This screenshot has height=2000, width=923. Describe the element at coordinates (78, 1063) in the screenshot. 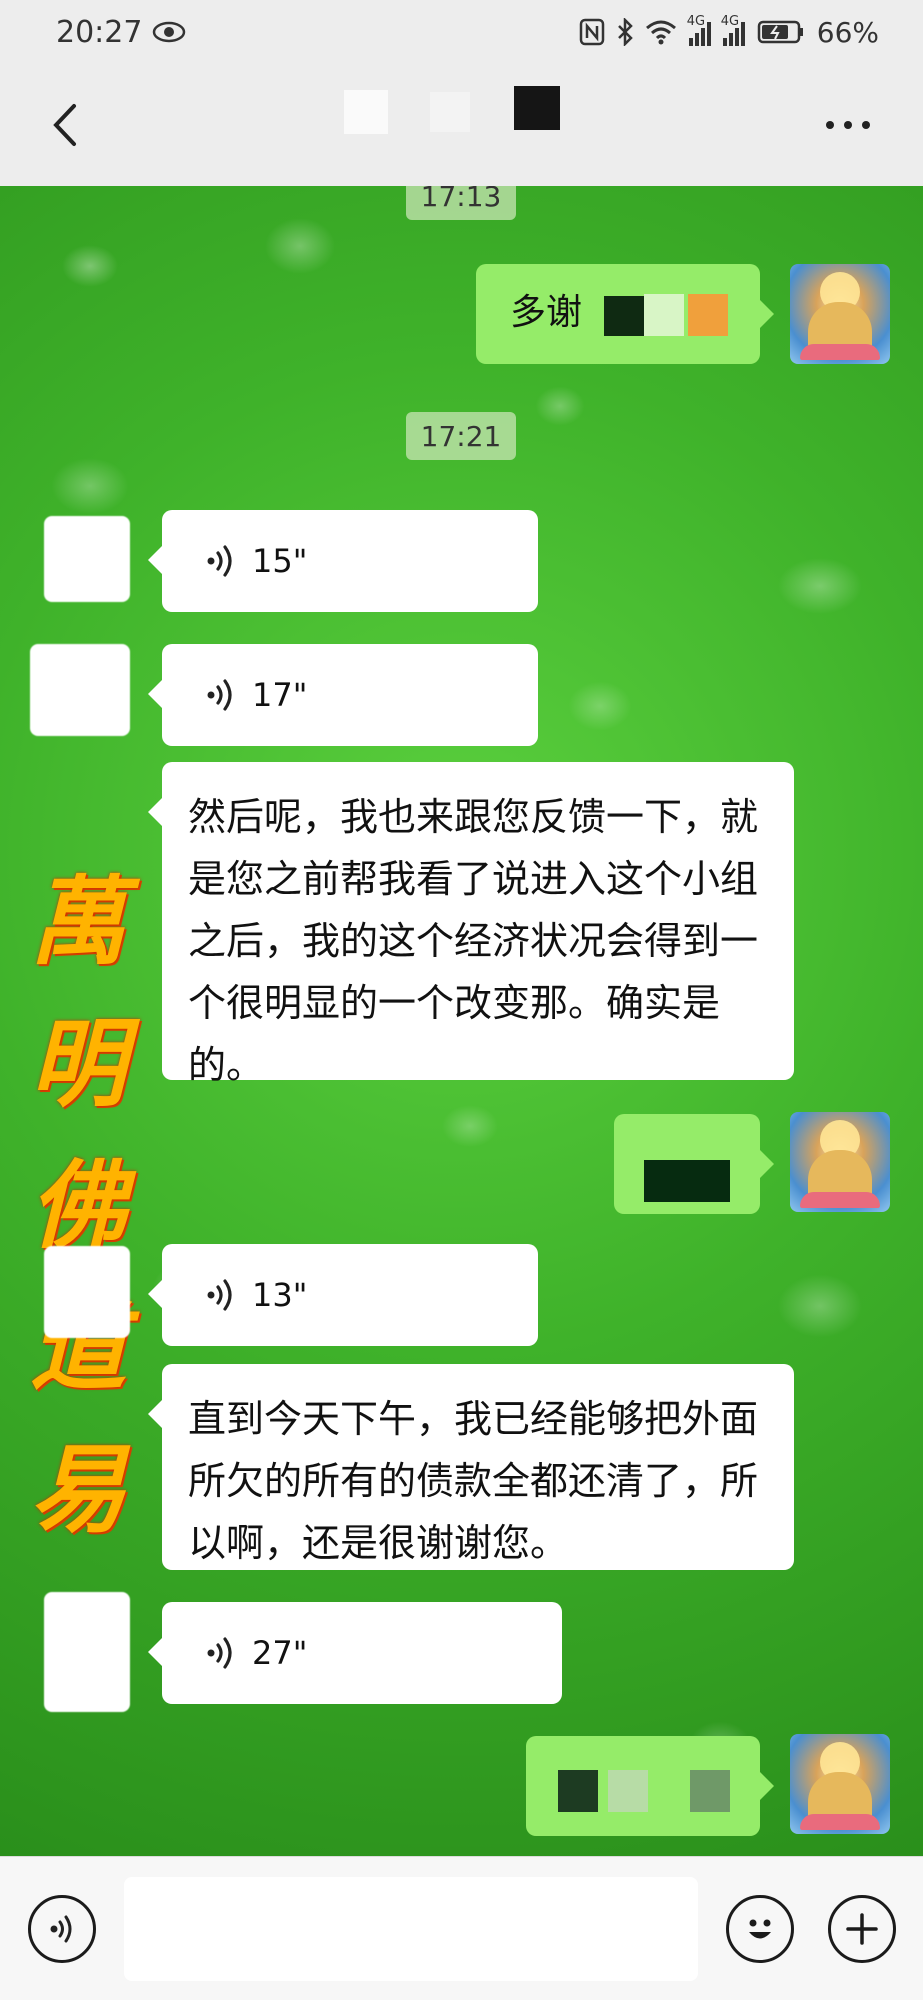

I see `watermark-char: 明` at that location.